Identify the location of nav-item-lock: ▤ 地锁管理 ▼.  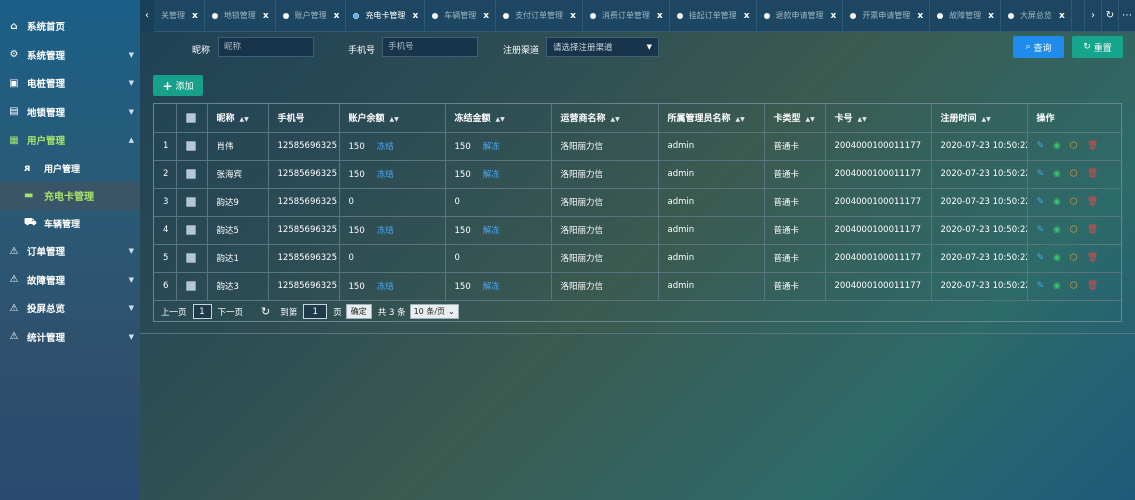
(70, 112).